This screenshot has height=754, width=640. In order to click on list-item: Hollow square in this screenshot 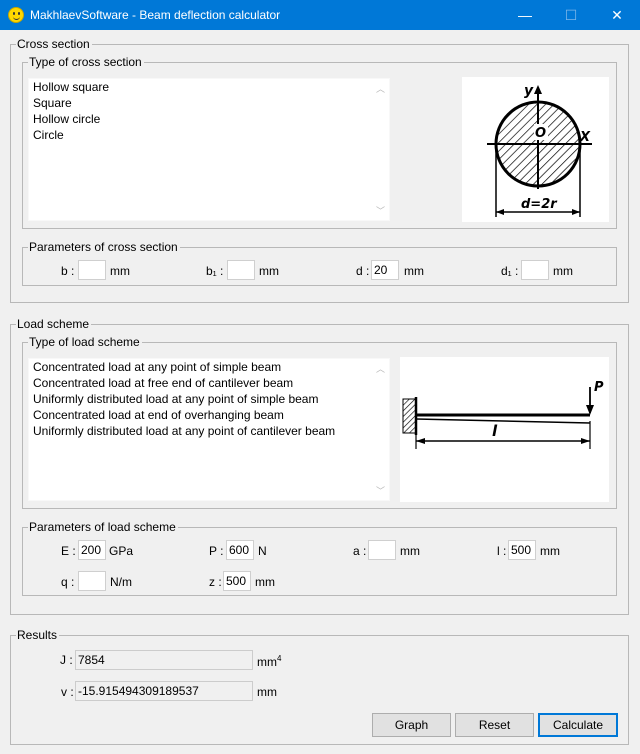, I will do `click(209, 87)`.